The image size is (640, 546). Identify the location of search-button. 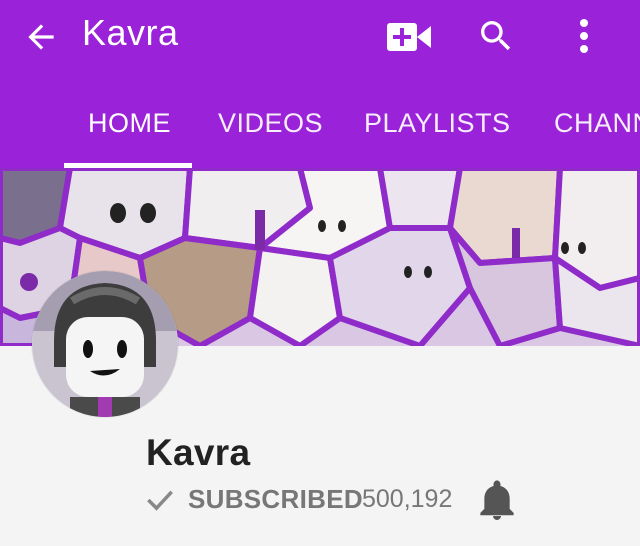
(496, 36).